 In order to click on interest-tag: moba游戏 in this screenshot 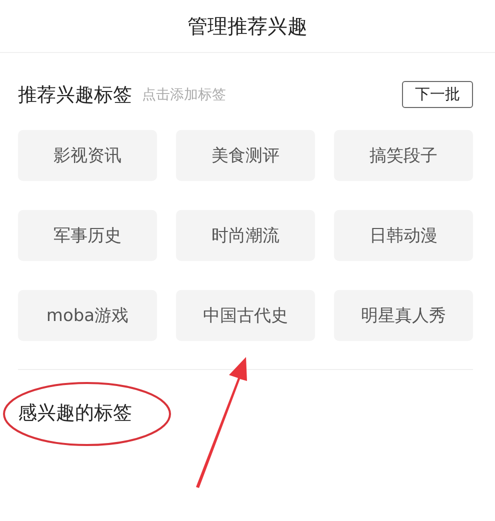, I will do `click(87, 315)`.